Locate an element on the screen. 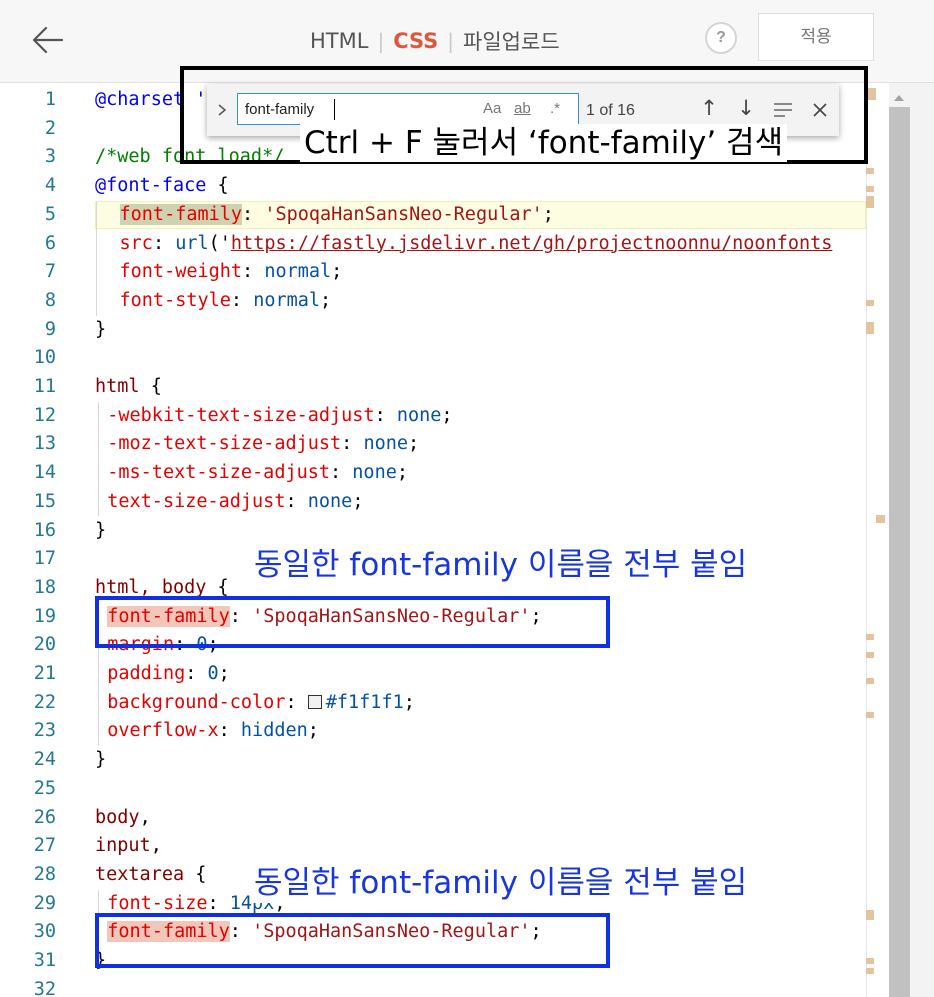  line-number: 9 is located at coordinates (50, 329).